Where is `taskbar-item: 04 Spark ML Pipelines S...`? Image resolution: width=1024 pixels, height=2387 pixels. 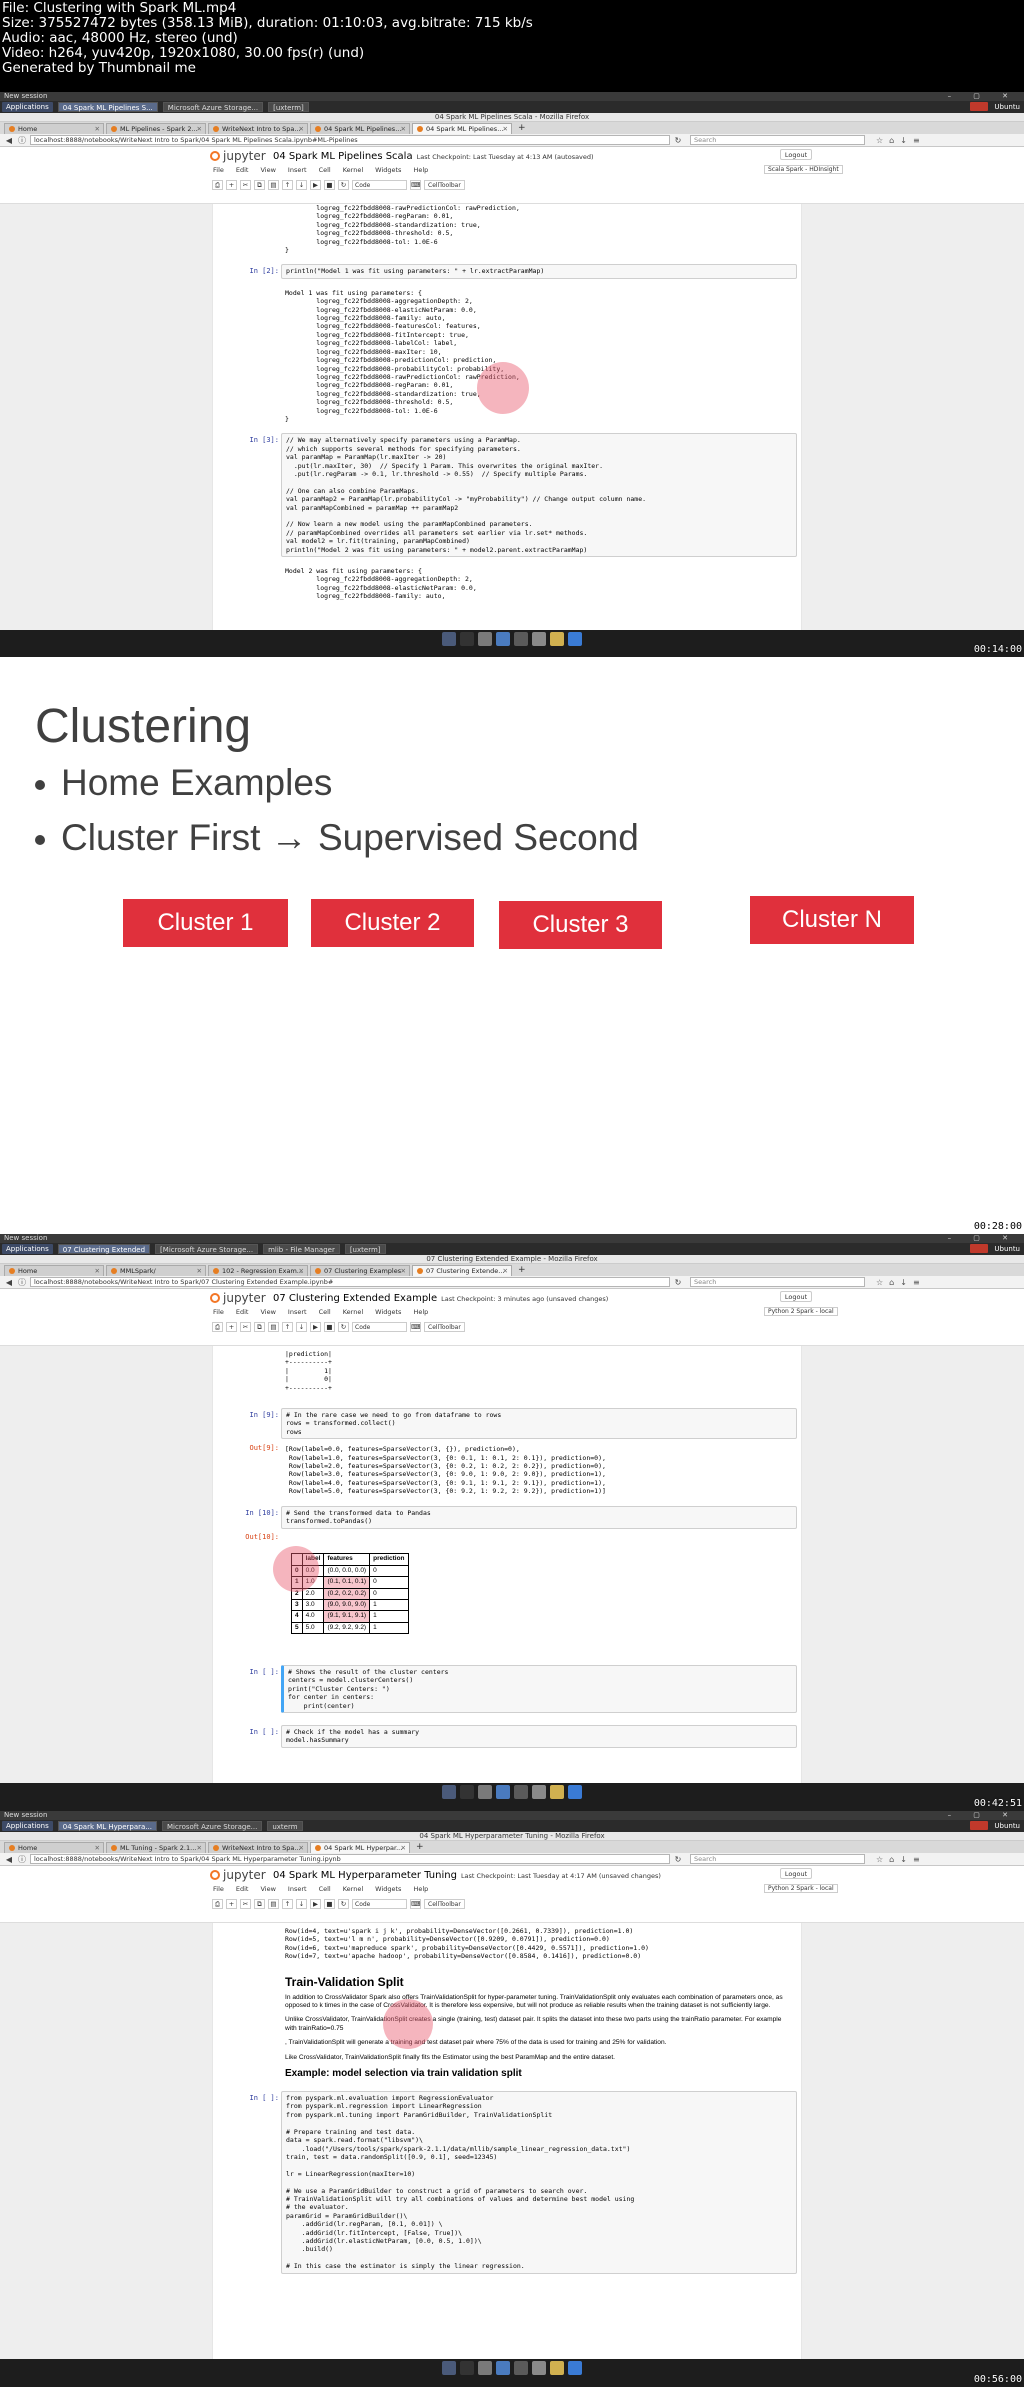 taskbar-item: 04 Spark ML Pipelines S... is located at coordinates (107, 107).